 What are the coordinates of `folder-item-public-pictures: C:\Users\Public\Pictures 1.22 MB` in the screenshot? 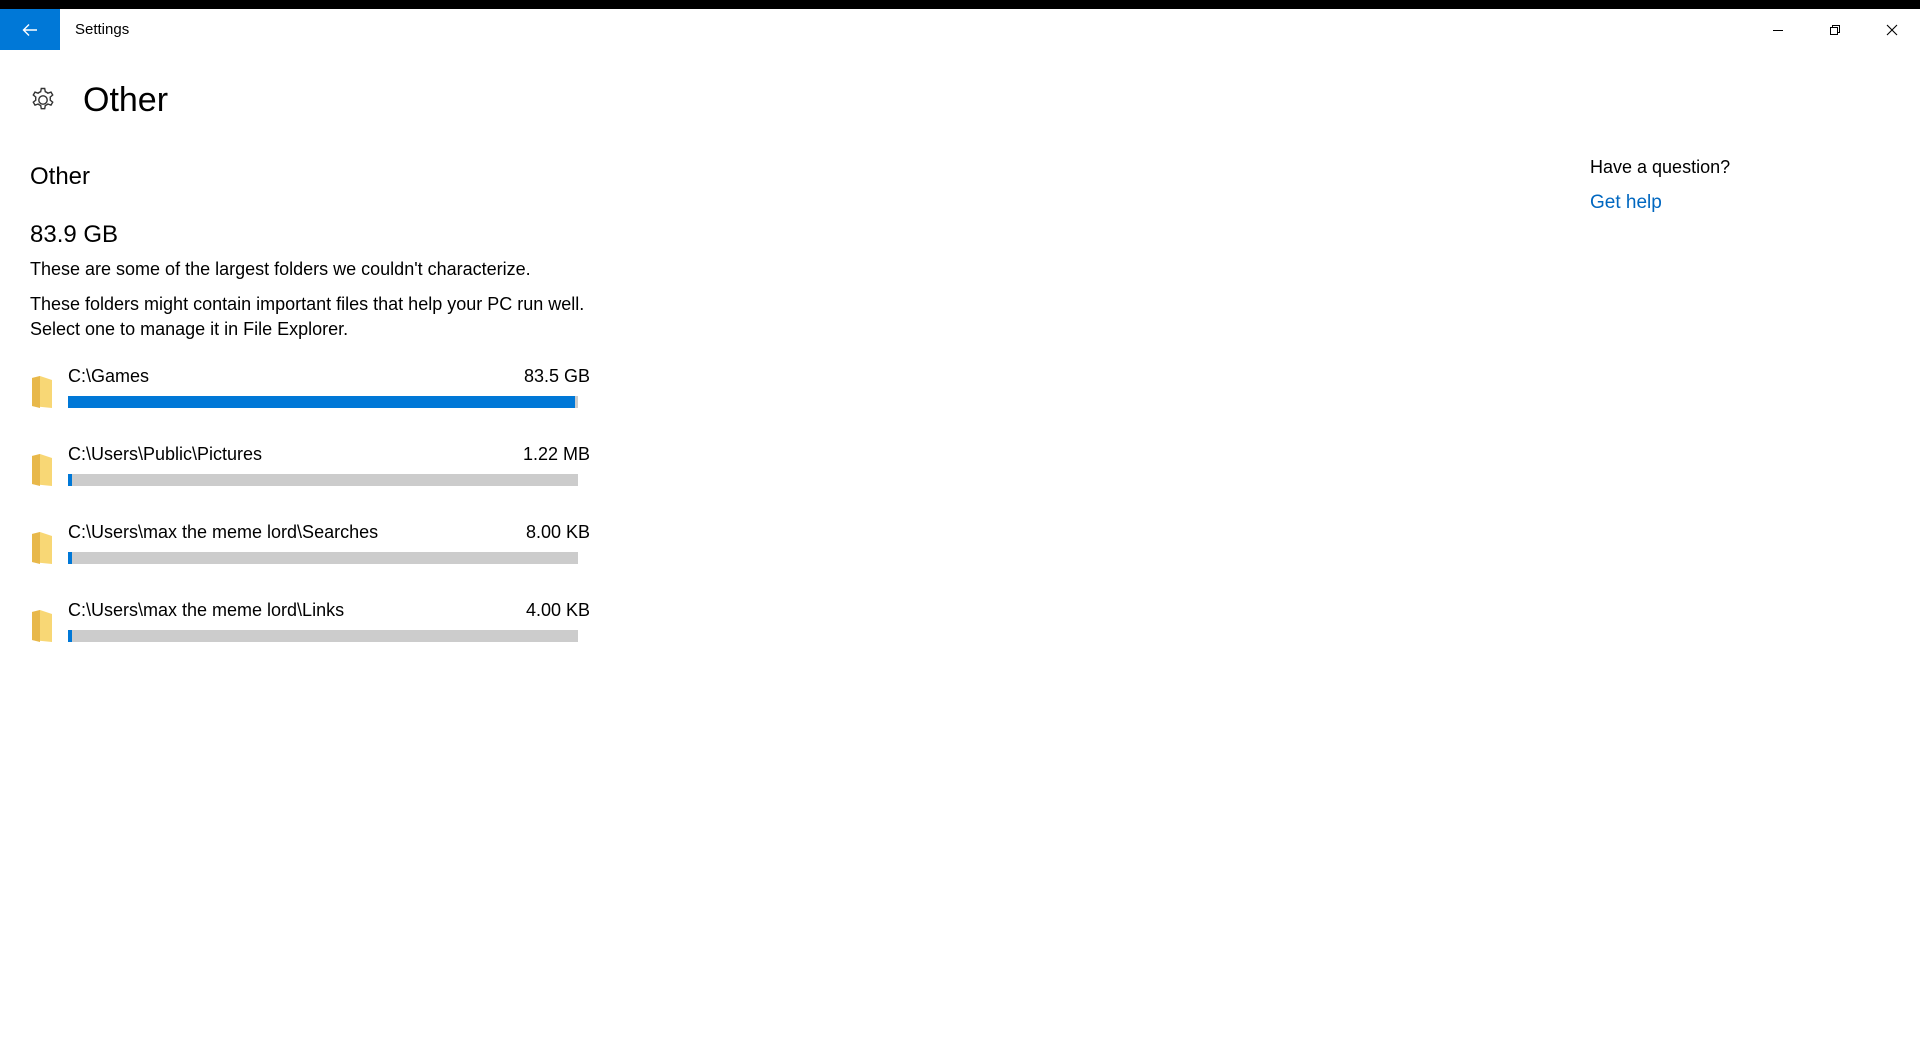 It's located at (310, 481).